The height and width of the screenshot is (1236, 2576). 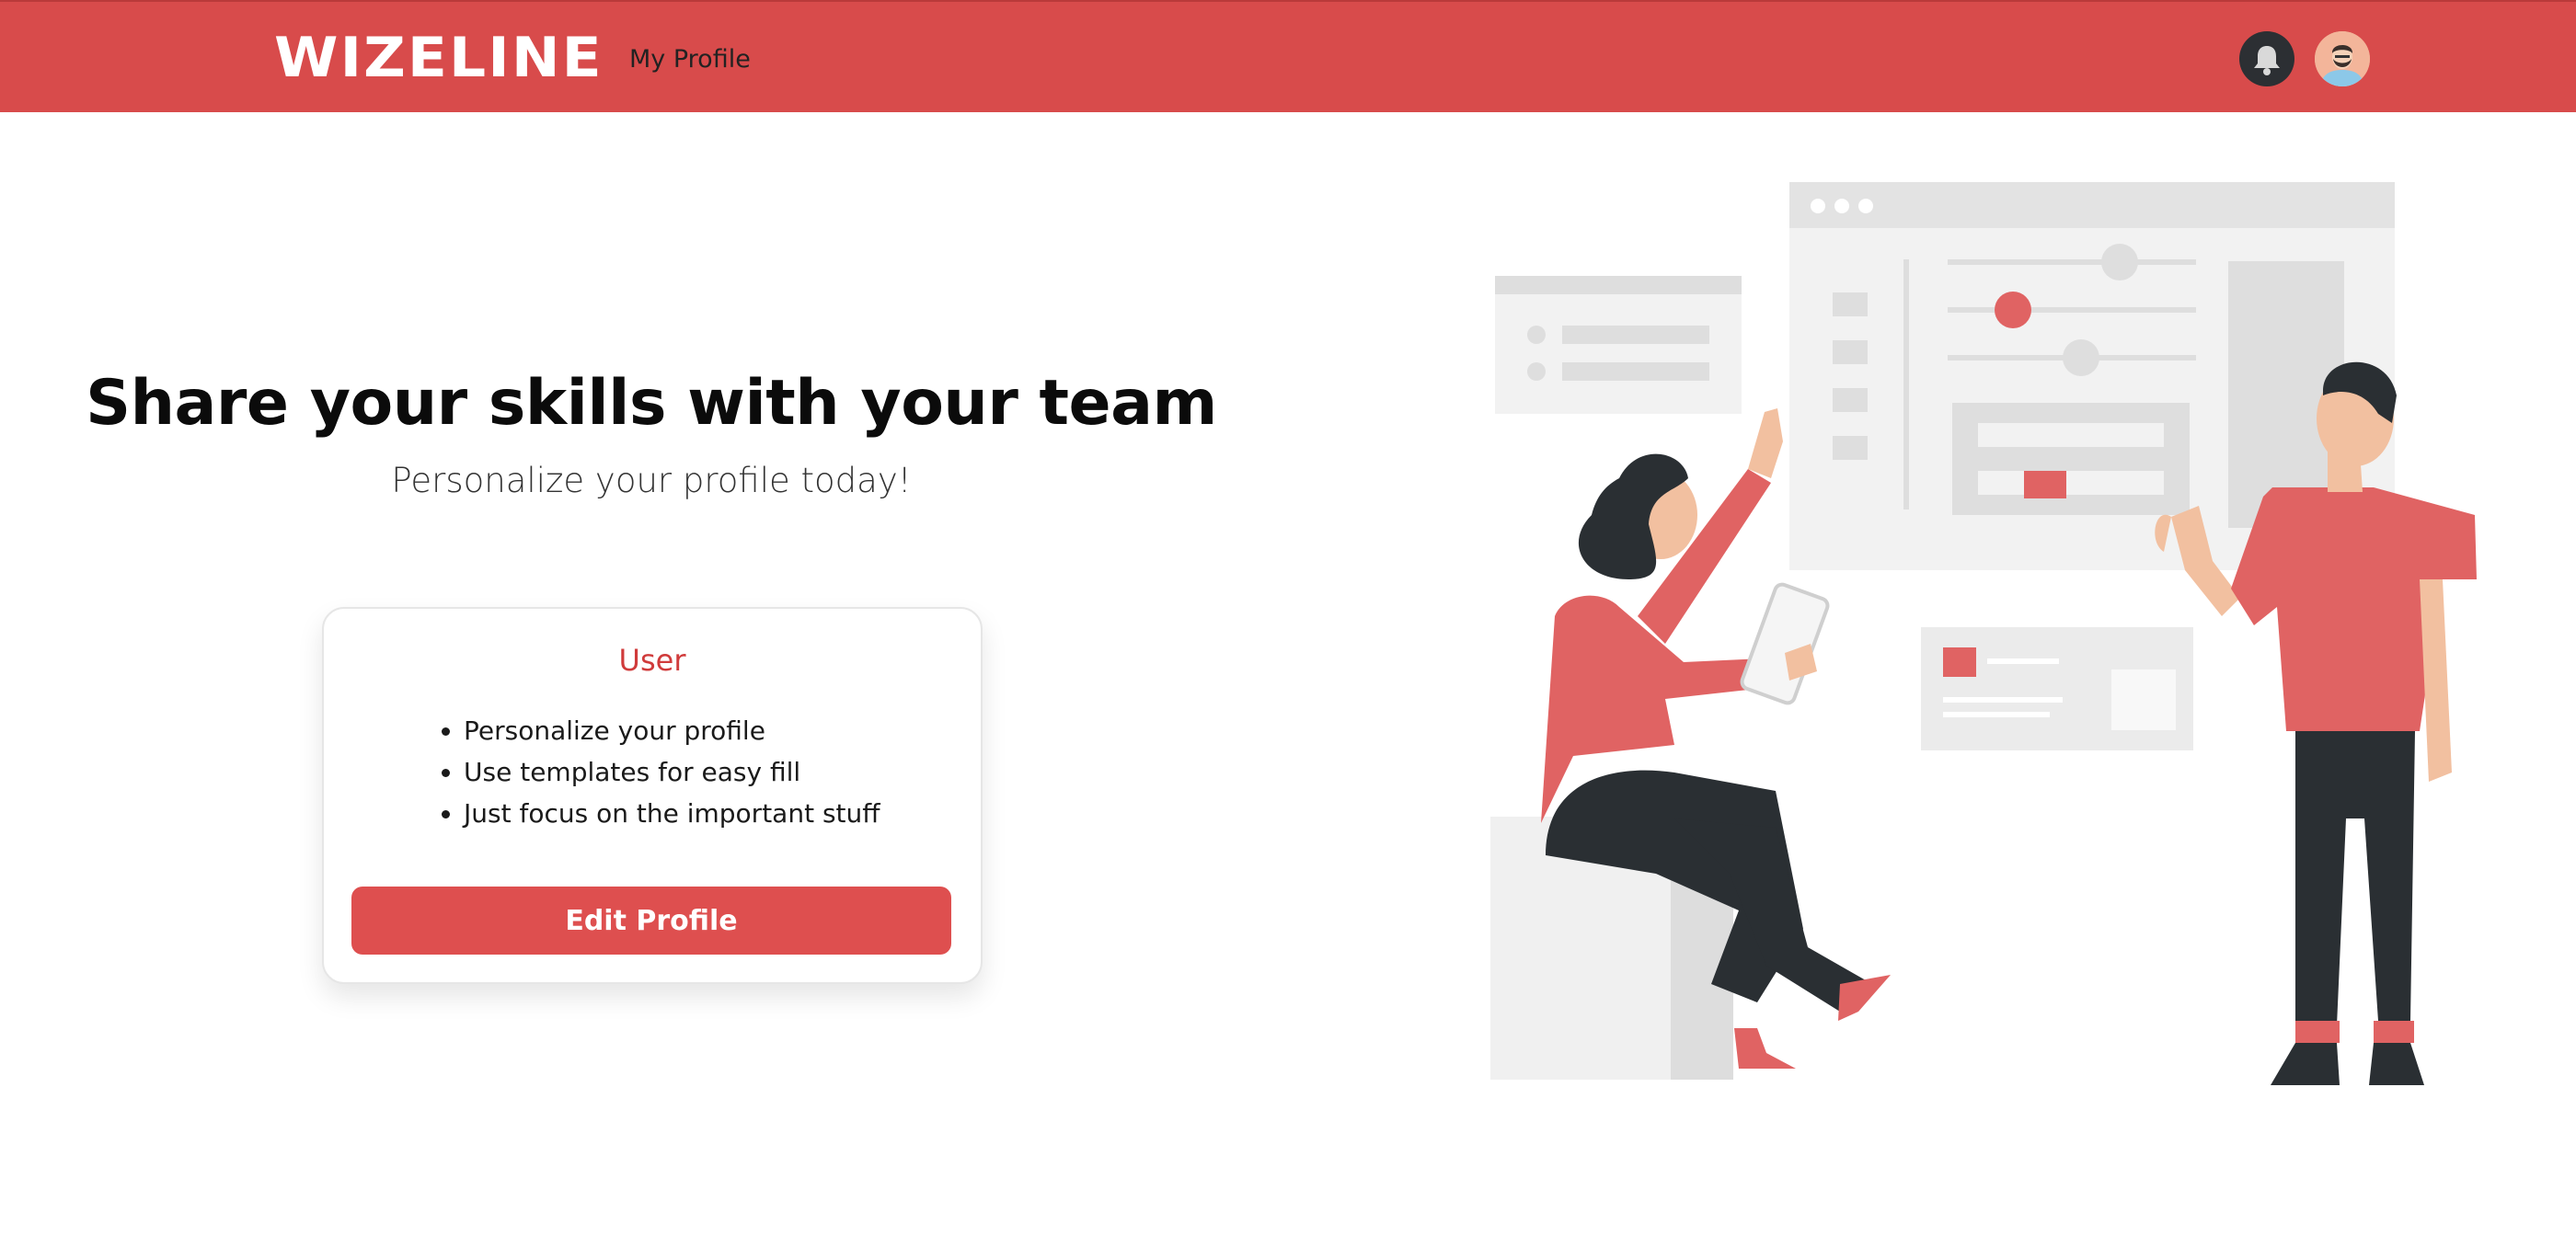 I want to click on top-navbar: WIZELINE My Profile, so click(x=1288, y=56).